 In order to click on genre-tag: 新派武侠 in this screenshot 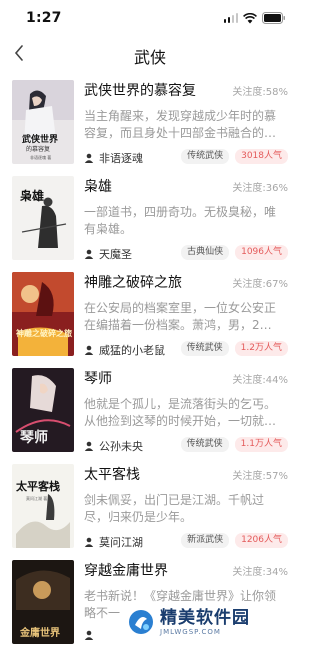, I will do `click(205, 540)`.